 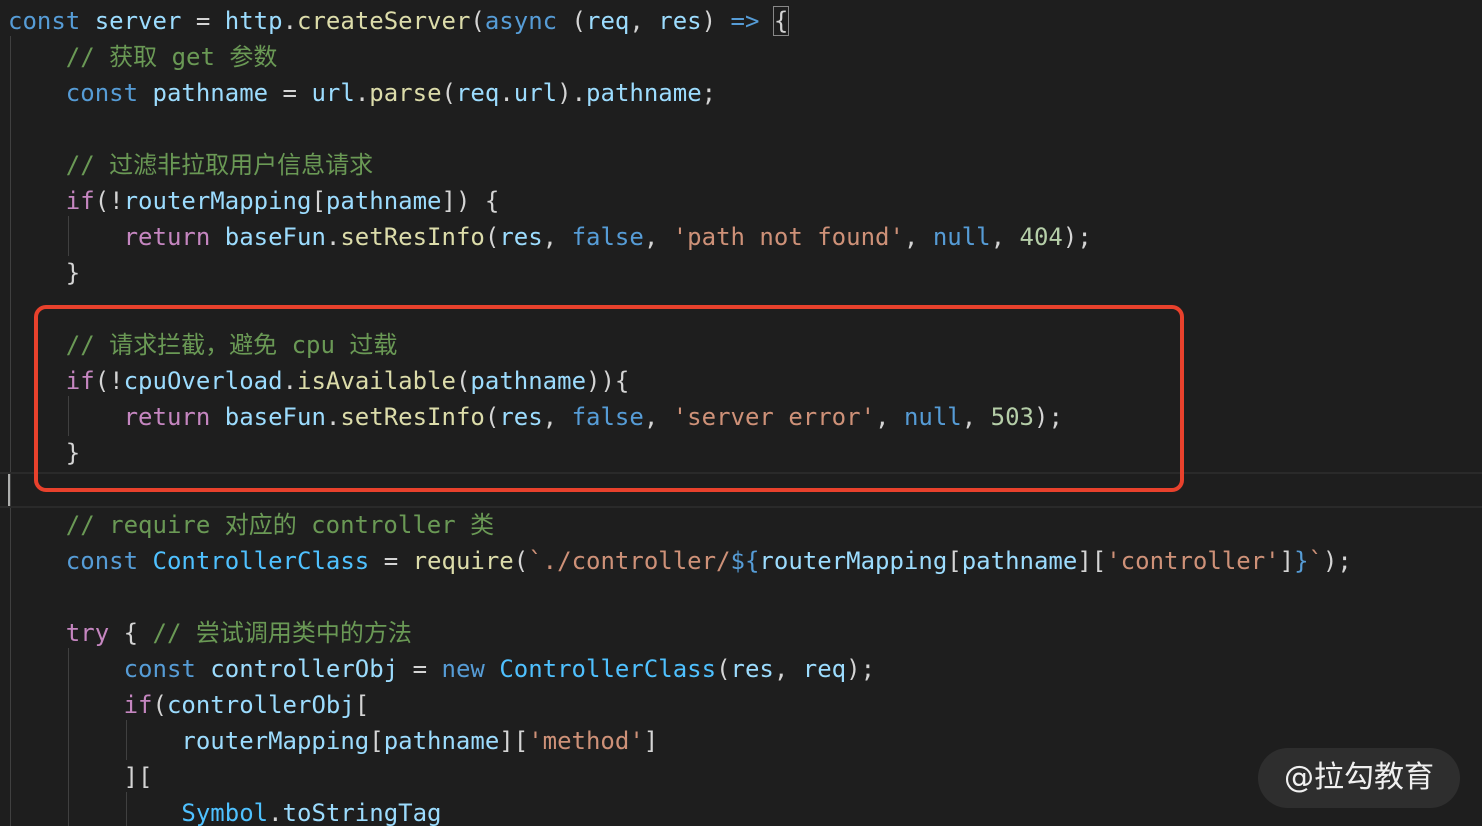 What do you see at coordinates (716, 21) in the screenshot?
I see `code-token: )` at bounding box center [716, 21].